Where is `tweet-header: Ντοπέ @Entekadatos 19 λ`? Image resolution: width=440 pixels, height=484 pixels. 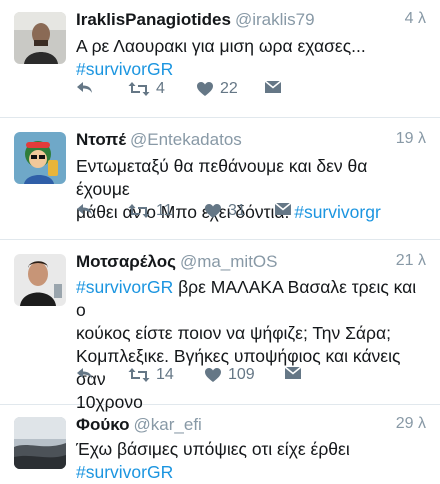 tweet-header: Ντοπέ @Entekadatos 19 λ is located at coordinates (251, 142).